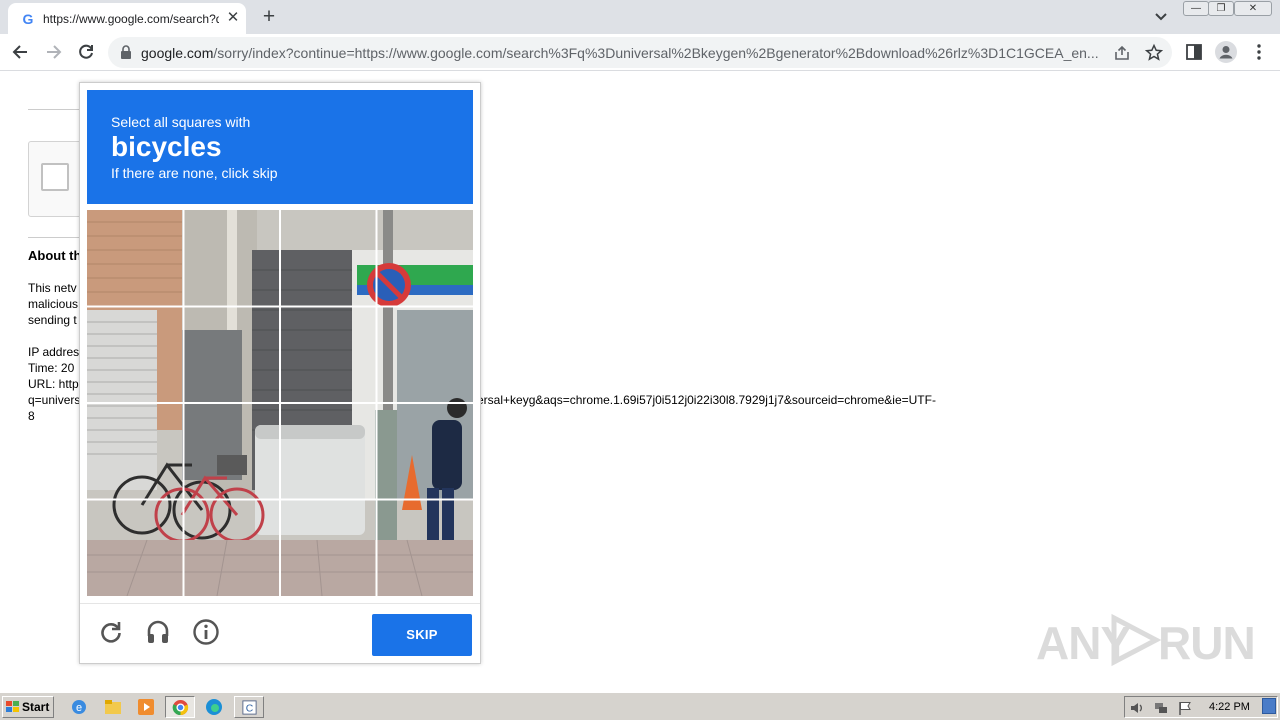 The width and height of the screenshot is (1280, 720). What do you see at coordinates (113, 707) in the screenshot?
I see `file-explorer-icon` at bounding box center [113, 707].